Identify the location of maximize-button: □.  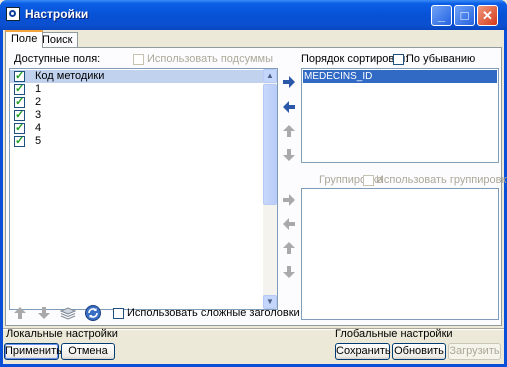
(464, 15).